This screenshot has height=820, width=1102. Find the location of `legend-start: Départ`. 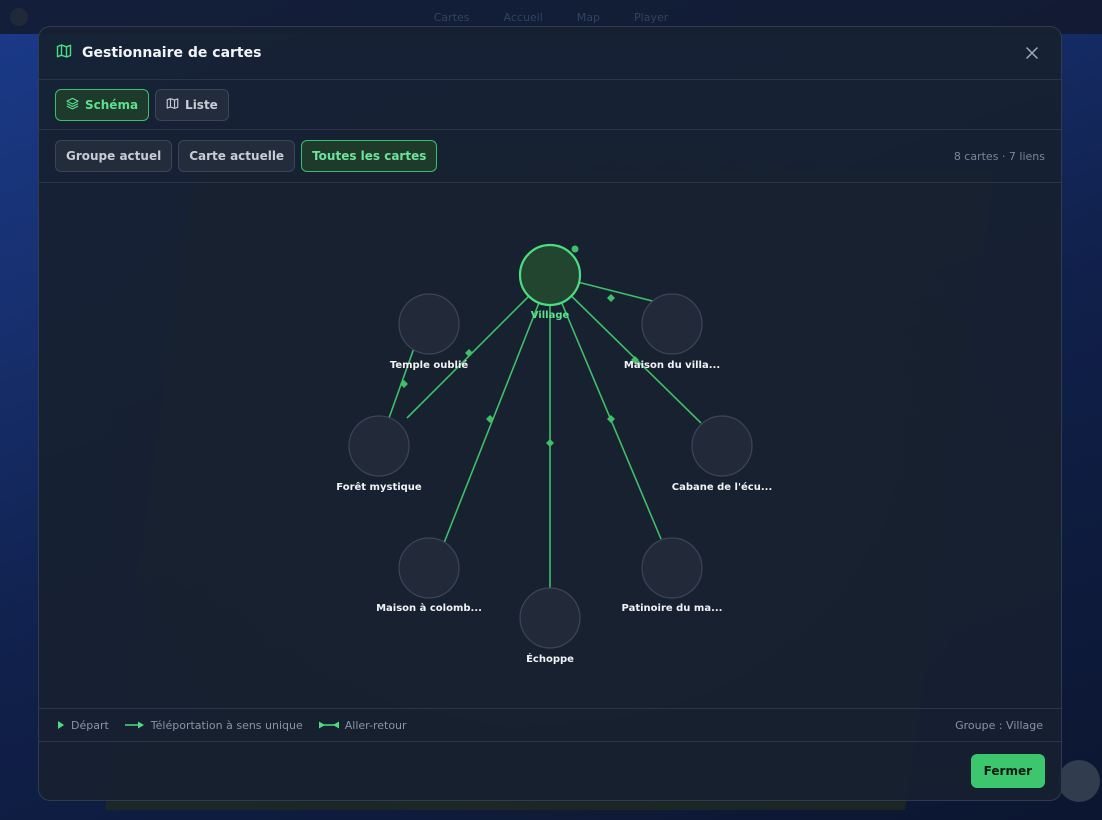

legend-start: Départ is located at coordinates (83, 725).